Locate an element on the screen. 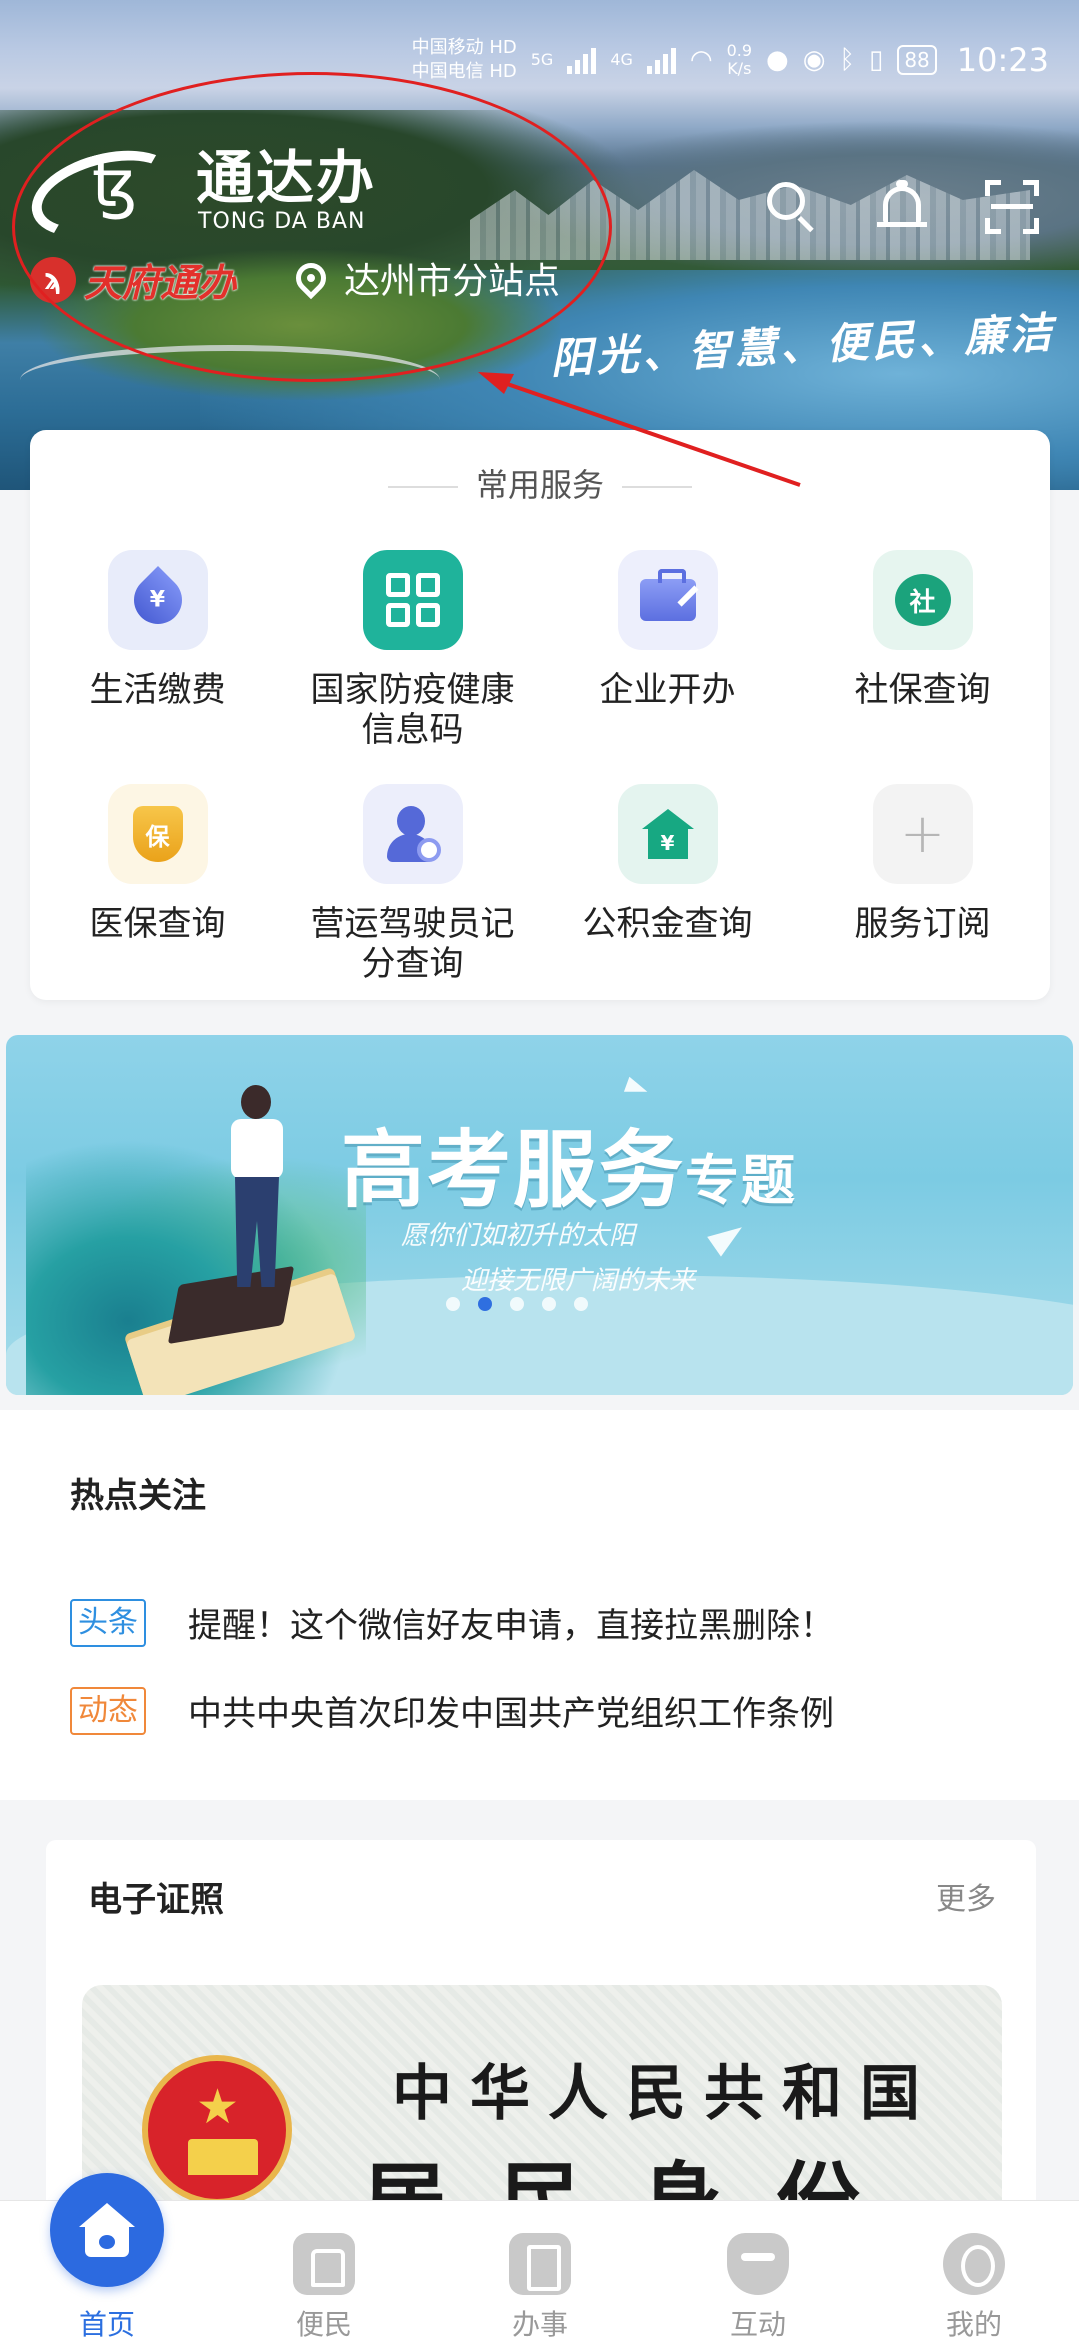 The height and width of the screenshot is (2338, 1079). carousel-dots is located at coordinates (517, 1304).